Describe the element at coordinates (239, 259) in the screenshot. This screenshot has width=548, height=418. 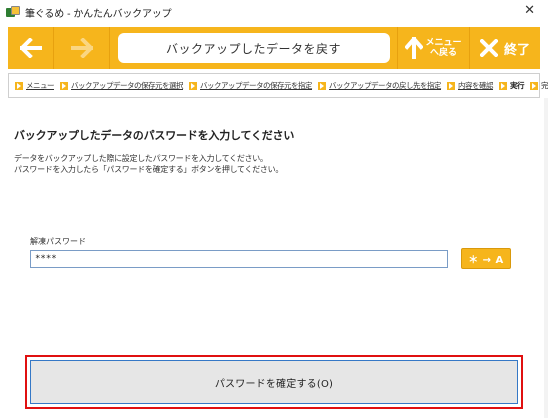
I see `password-input: ****` at that location.